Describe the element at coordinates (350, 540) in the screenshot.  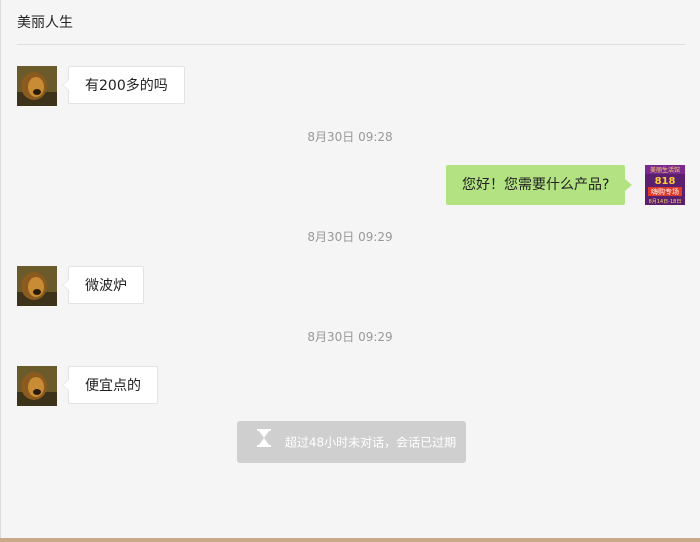
I see `bottom-accent-bar` at that location.